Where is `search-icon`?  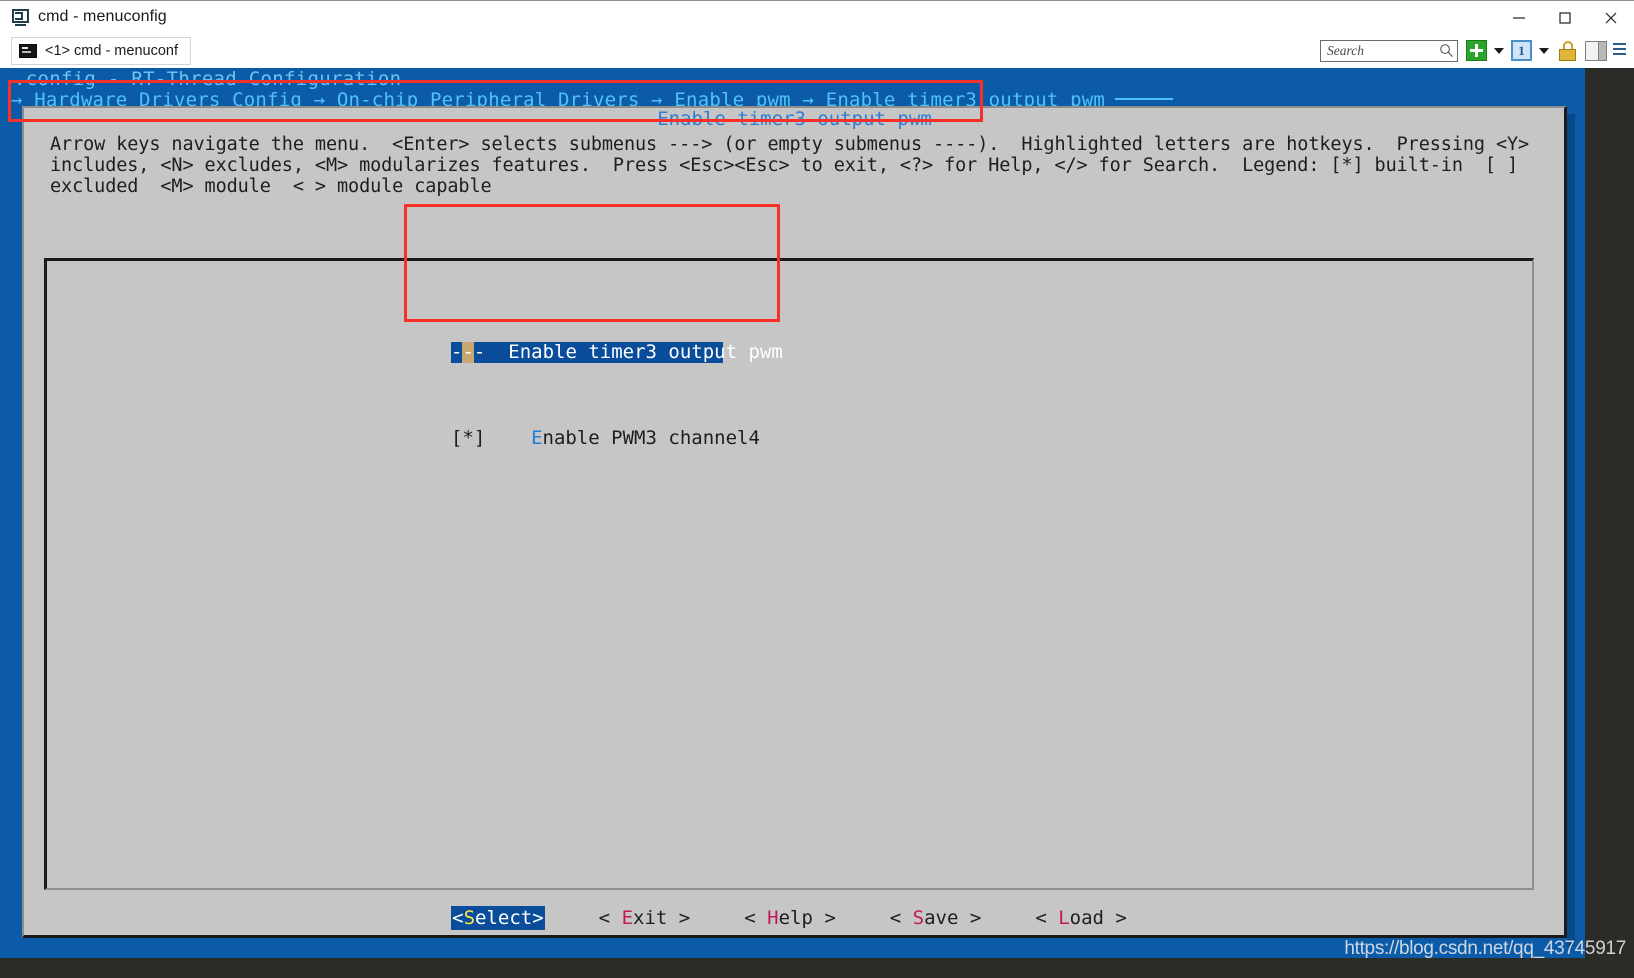
search-icon is located at coordinates (1446, 50).